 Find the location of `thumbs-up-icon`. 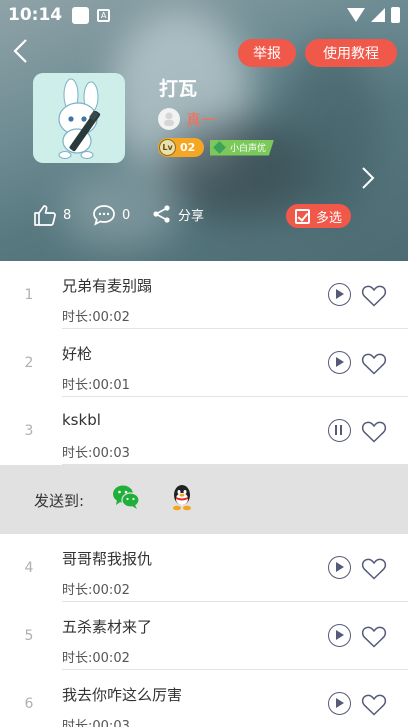

thumbs-up-icon is located at coordinates (45, 215).